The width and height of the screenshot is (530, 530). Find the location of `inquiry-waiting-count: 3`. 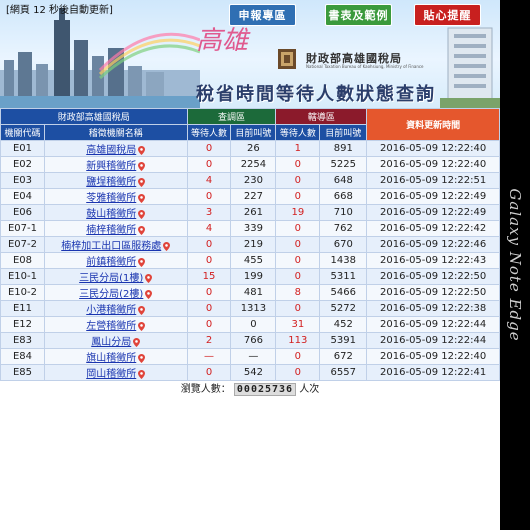

inquiry-waiting-count: 3 is located at coordinates (209, 212).